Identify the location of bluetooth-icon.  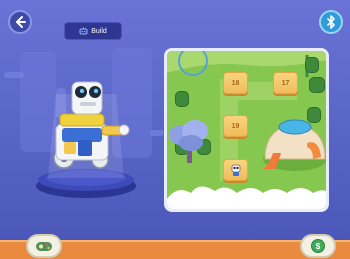
(331, 22).